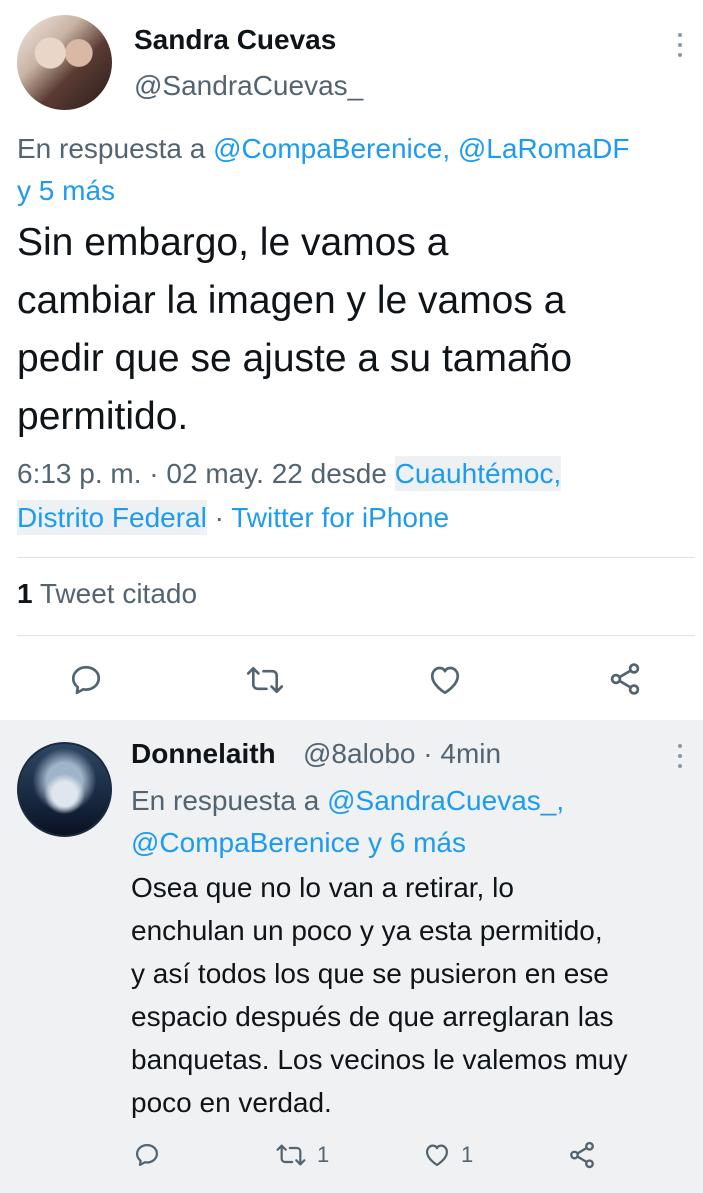 This screenshot has width=703, height=1193. Describe the element at coordinates (467, 1154) in the screenshot. I see `like-count: 1` at that location.